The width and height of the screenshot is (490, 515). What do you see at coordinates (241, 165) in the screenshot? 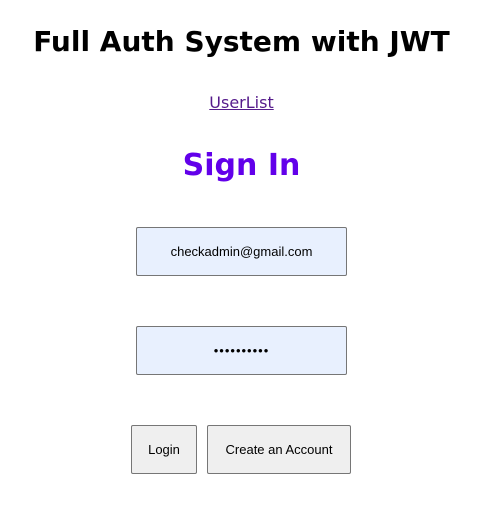
I see `signin-title: Sign In` at bounding box center [241, 165].